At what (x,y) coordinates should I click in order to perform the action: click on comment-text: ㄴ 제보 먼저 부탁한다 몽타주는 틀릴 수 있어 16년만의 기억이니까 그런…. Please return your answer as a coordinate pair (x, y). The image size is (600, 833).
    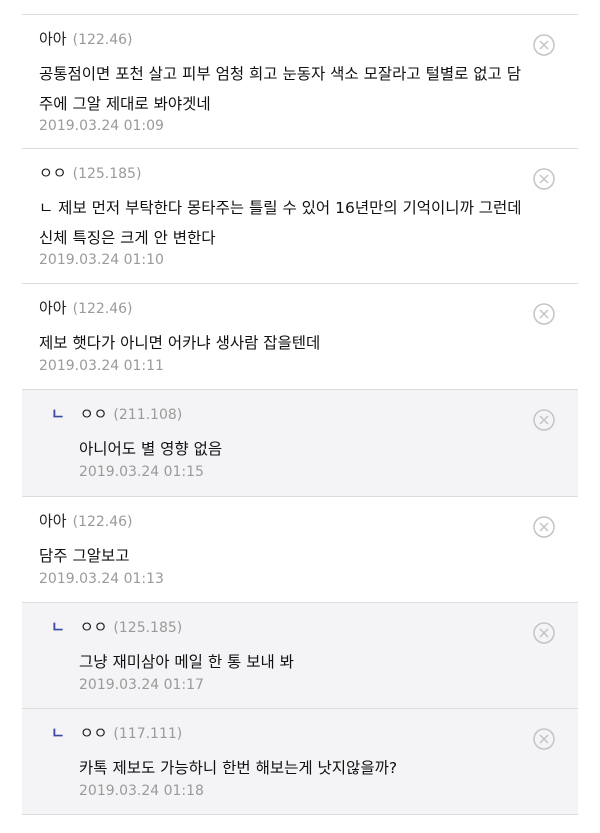
    Looking at the image, I should click on (280, 223).